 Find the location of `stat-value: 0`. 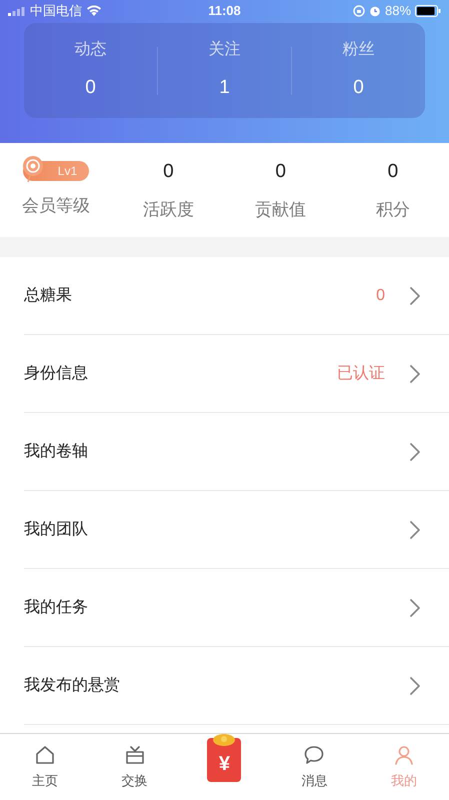

stat-value: 0 is located at coordinates (90, 88).